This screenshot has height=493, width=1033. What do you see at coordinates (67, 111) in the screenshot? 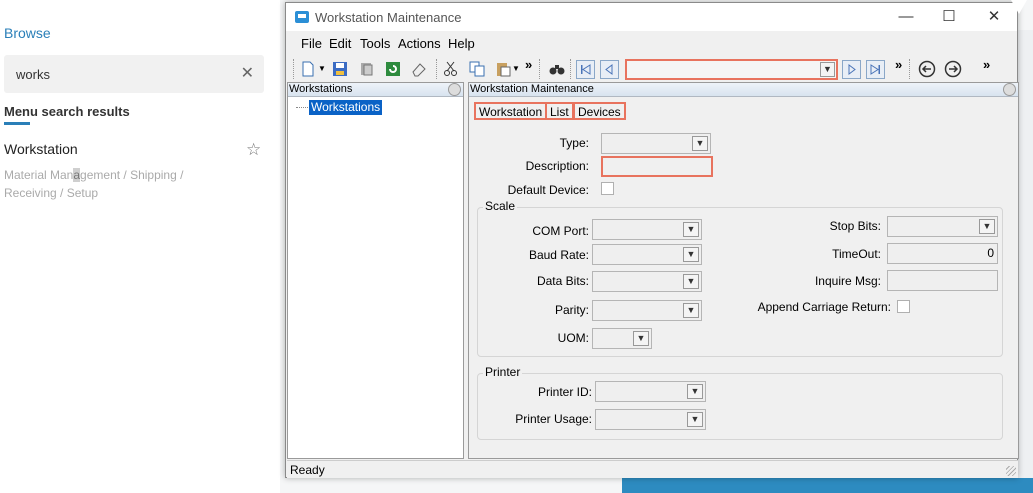
I see `results-heading: Menu search results` at bounding box center [67, 111].